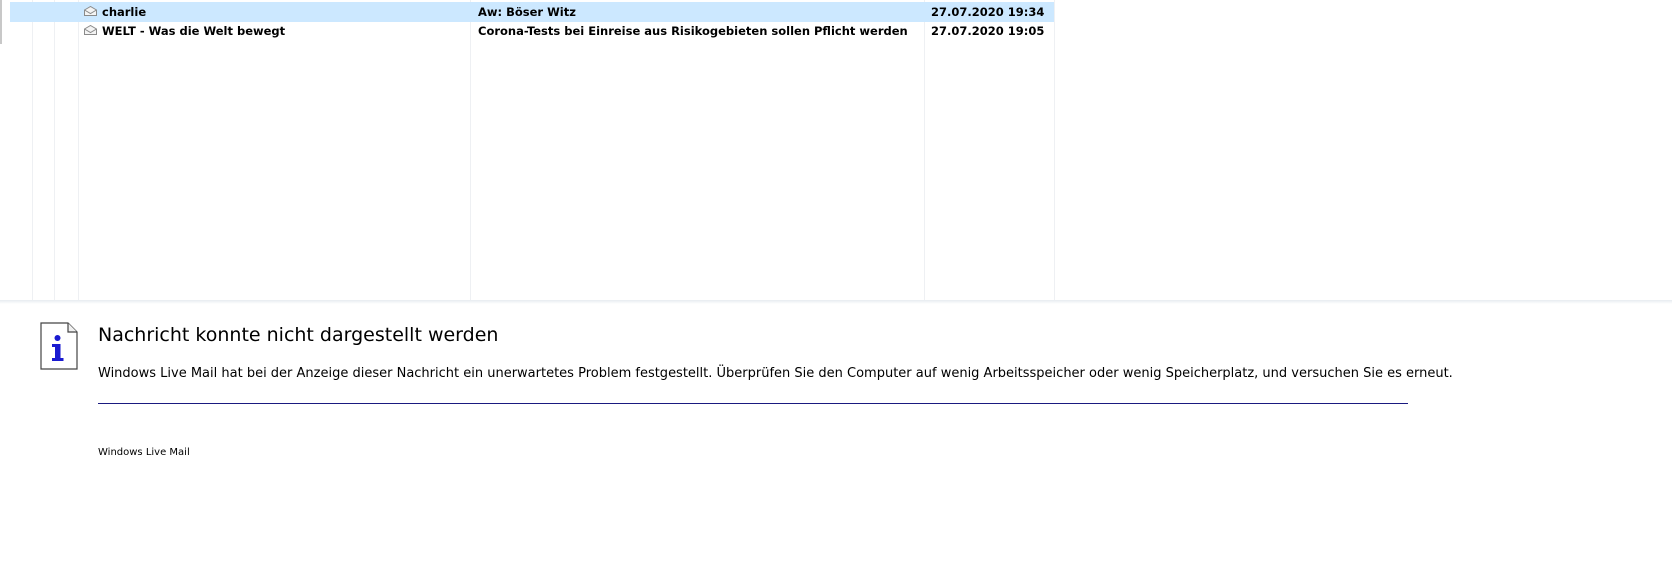  I want to click on message-subject: Aw: Böser Witz, so click(527, 12).